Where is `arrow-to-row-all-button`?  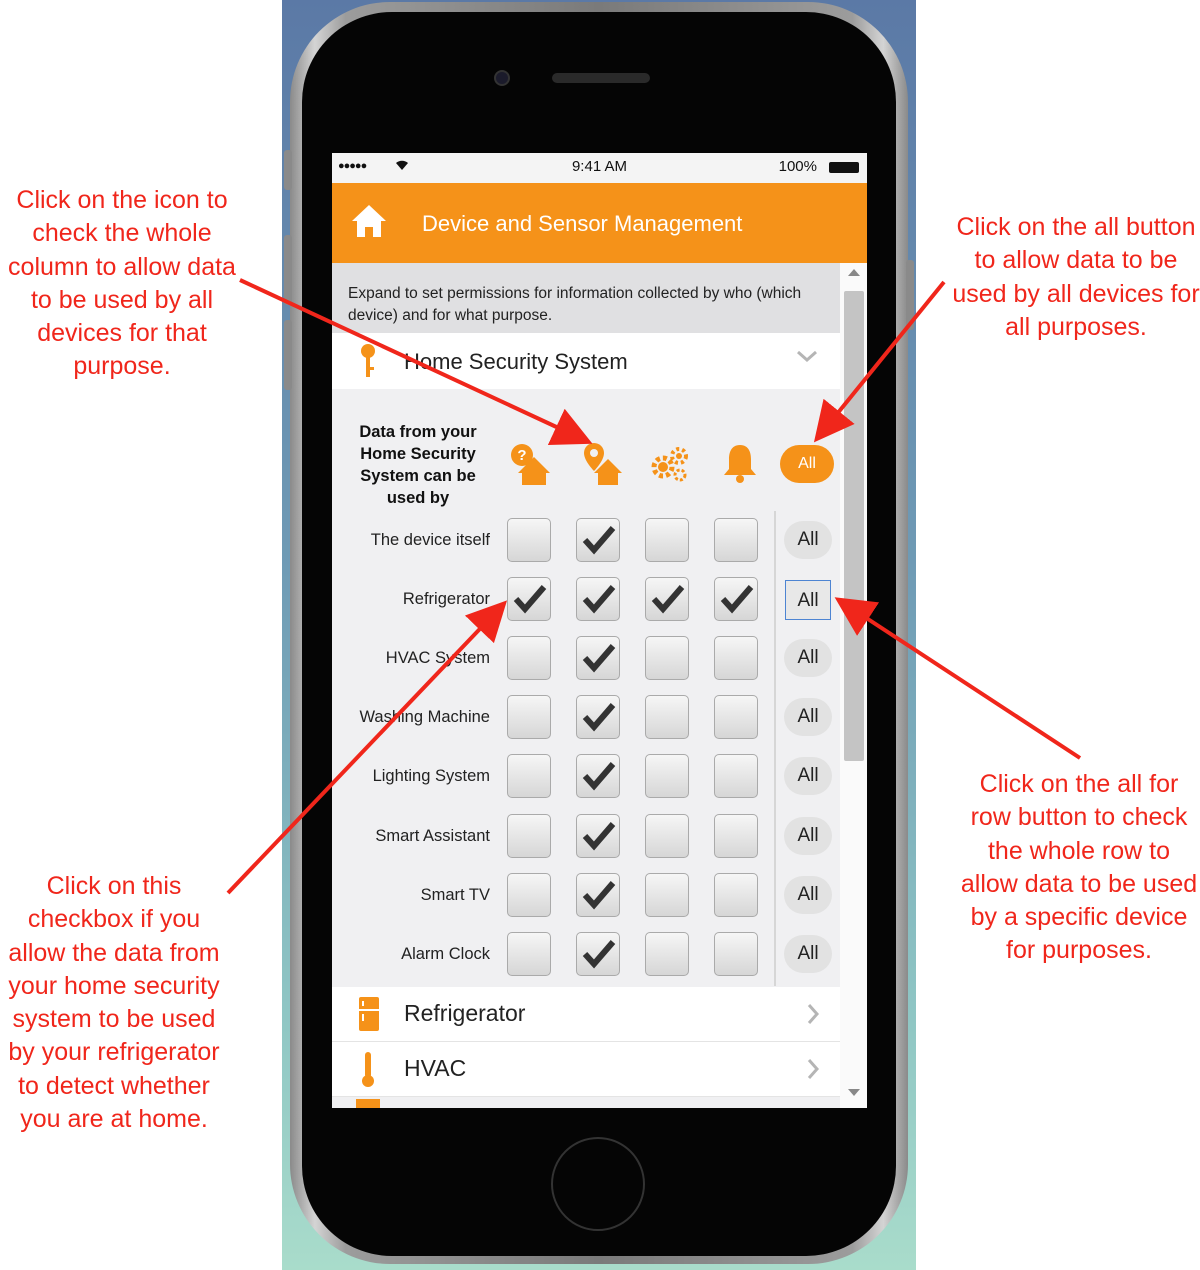
arrow-to-row-all-button is located at coordinates (958, 678).